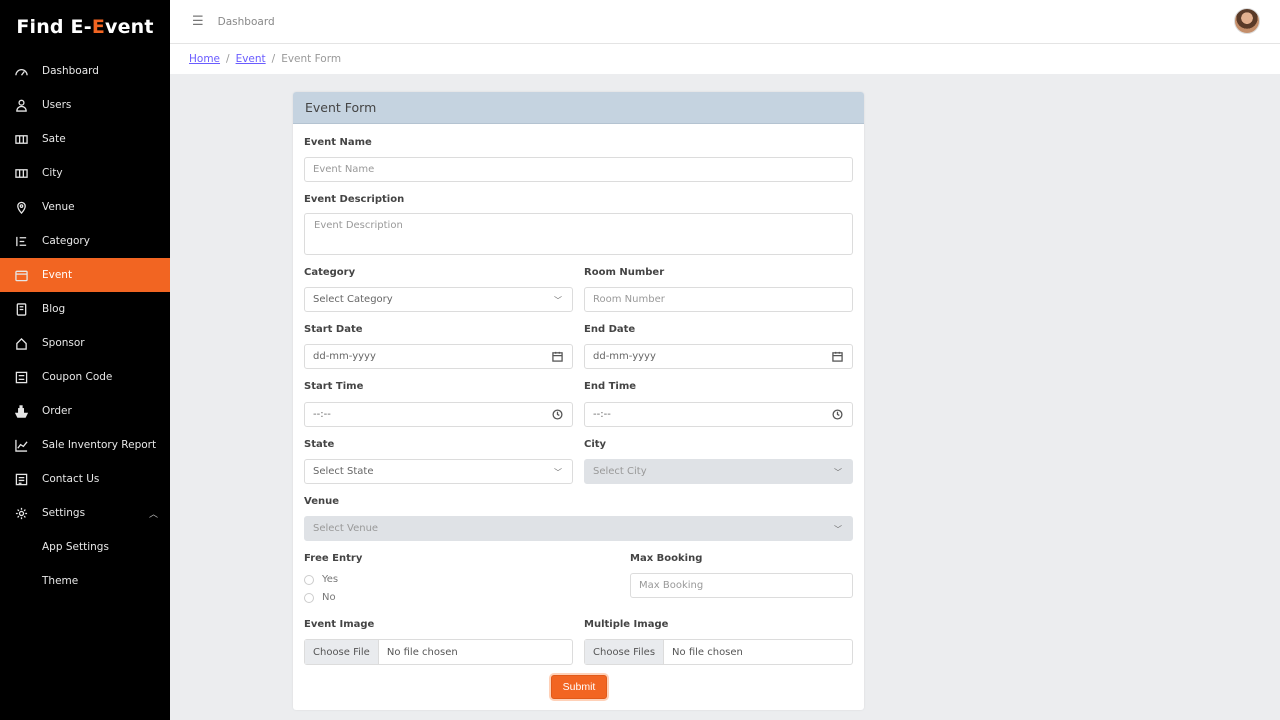 This screenshot has width=1280, height=720. Describe the element at coordinates (57, 275) in the screenshot. I see `sidebar-item-label: Event` at that location.